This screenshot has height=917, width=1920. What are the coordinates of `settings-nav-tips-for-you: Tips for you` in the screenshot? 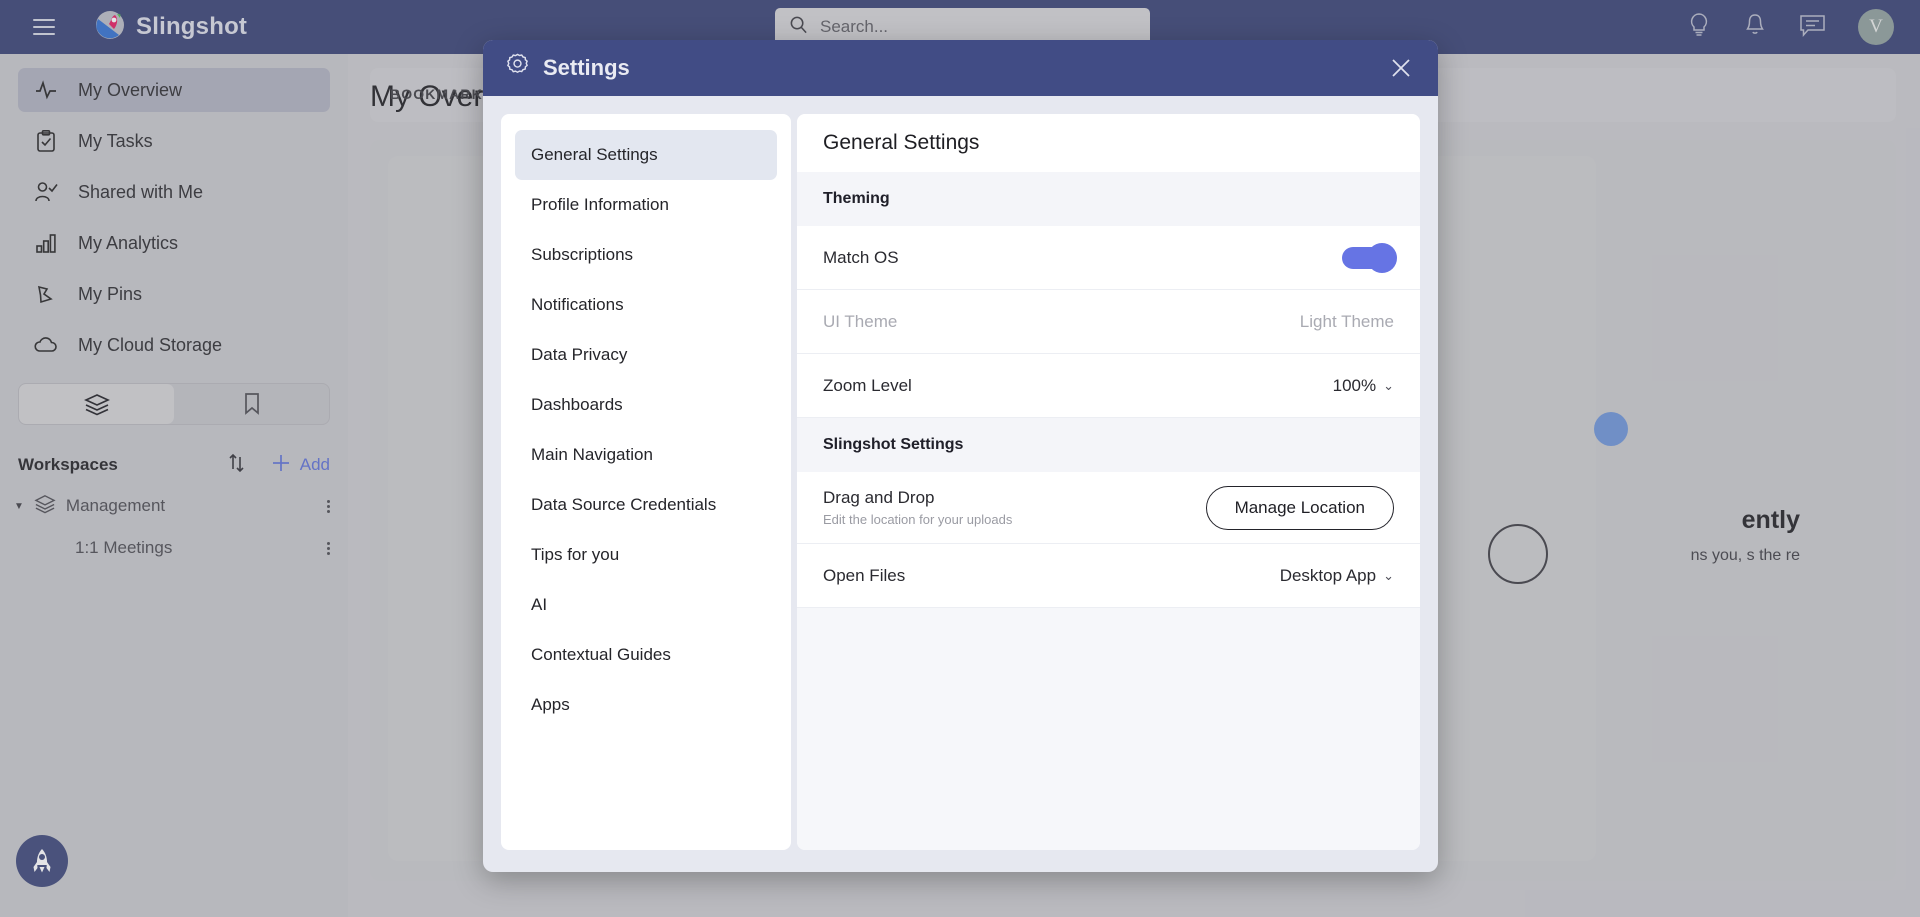 It's located at (646, 555).